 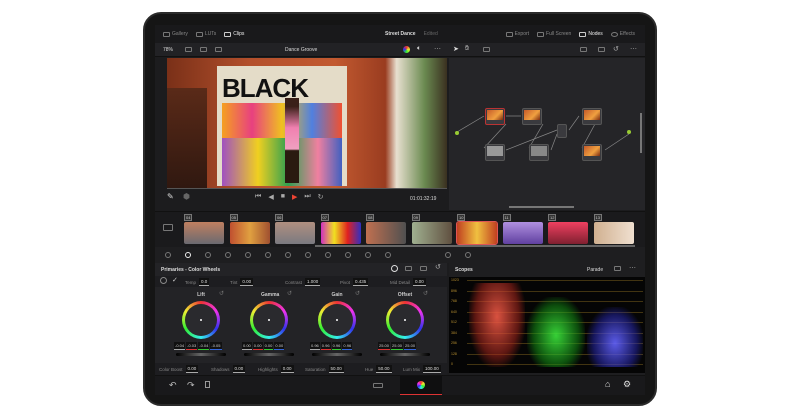 What do you see at coordinates (321, 197) in the screenshot?
I see `loop-icon: ↻` at bounding box center [321, 197].